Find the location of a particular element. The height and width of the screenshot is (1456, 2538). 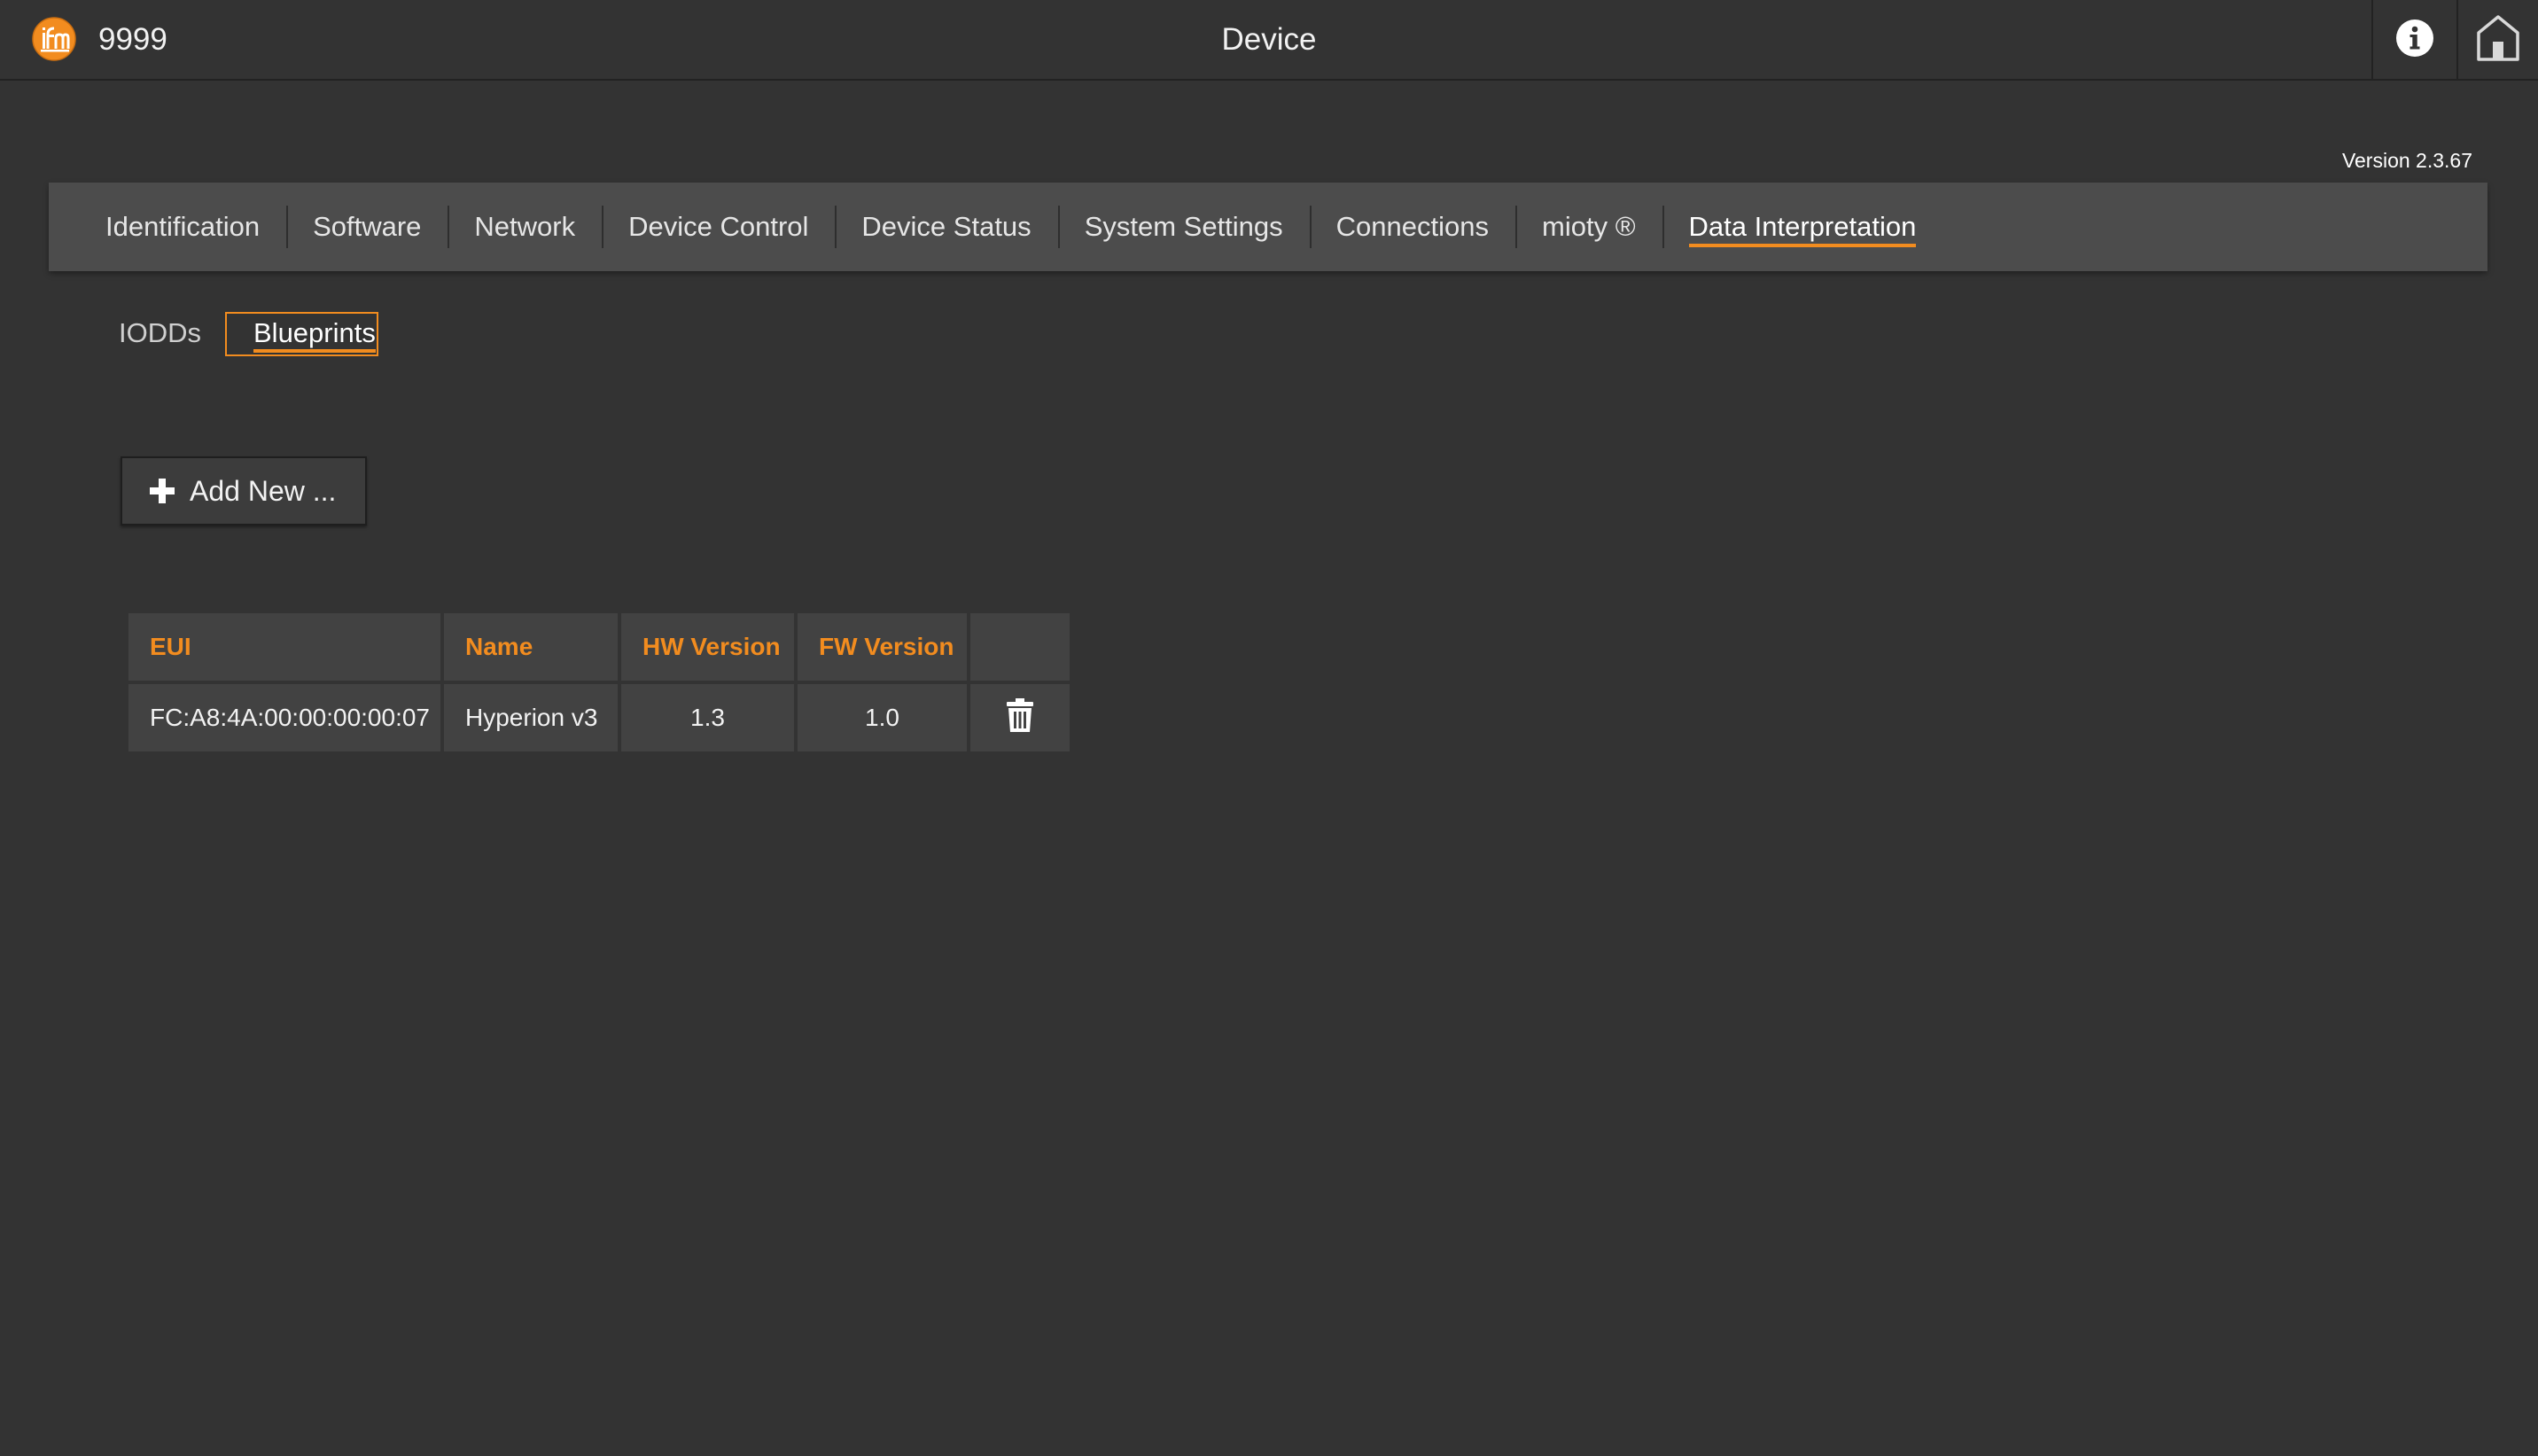

tab-label: mioty ® is located at coordinates (1589, 226).